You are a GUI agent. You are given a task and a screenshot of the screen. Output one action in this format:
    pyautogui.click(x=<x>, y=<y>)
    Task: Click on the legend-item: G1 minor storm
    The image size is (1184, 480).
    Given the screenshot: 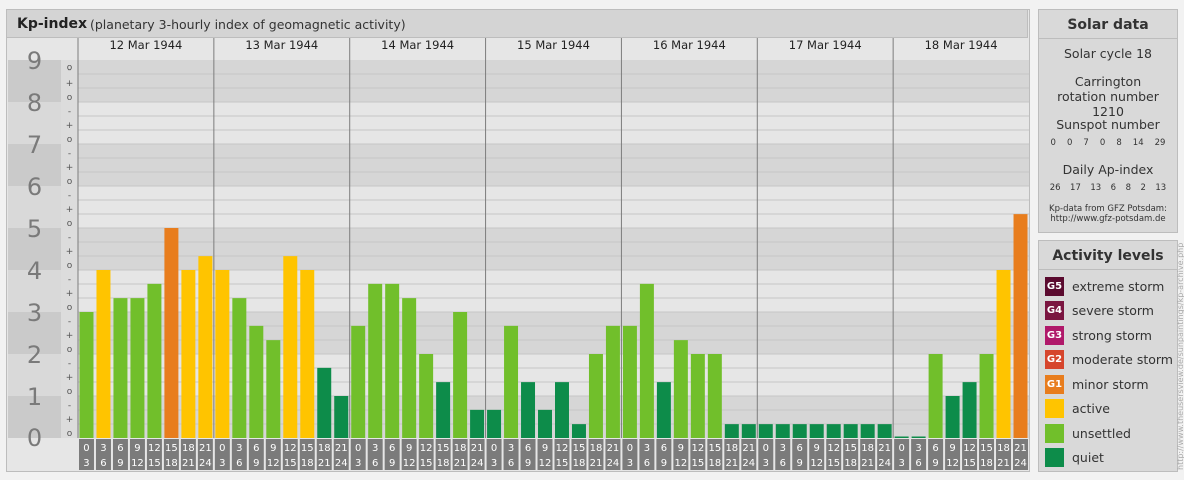 What is the action you would take?
    pyautogui.click(x=1097, y=384)
    